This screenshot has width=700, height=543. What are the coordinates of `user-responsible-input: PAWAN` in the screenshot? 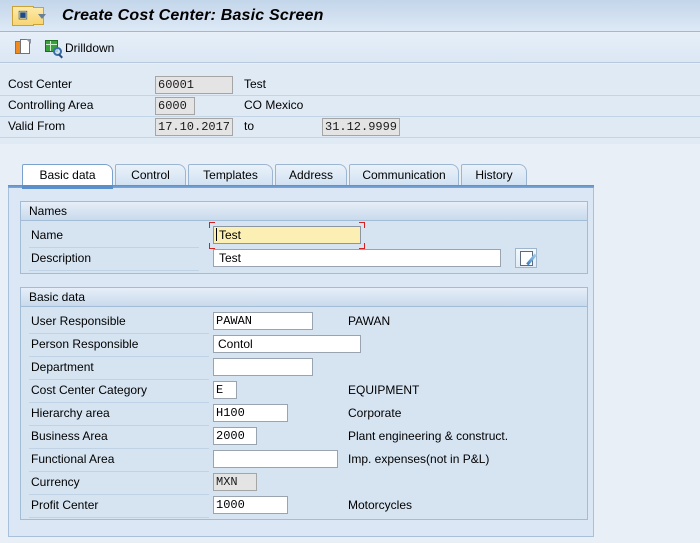 It's located at (263, 321).